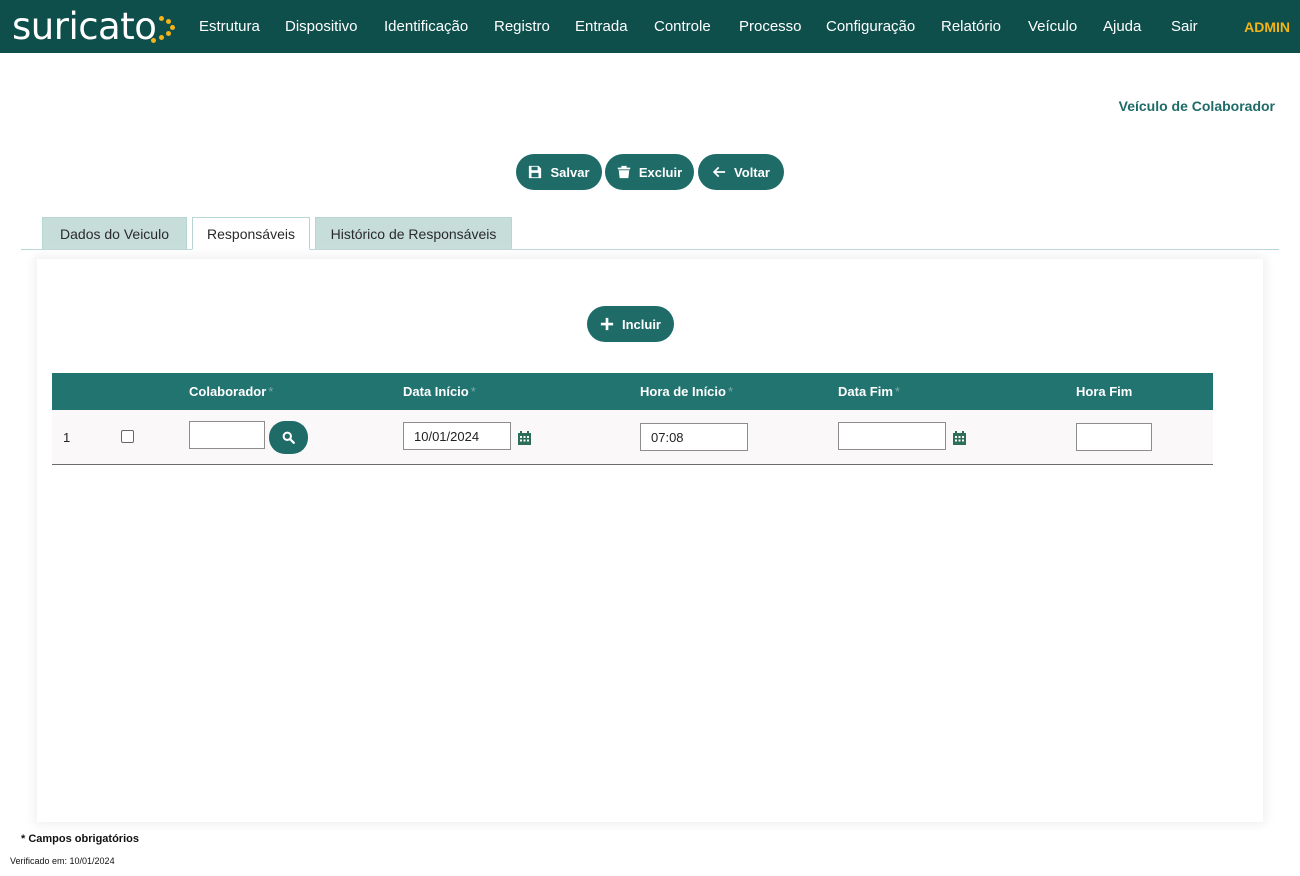 The width and height of the screenshot is (1300, 876). What do you see at coordinates (892, 436) in the screenshot?
I see `data-fim-input` at bounding box center [892, 436].